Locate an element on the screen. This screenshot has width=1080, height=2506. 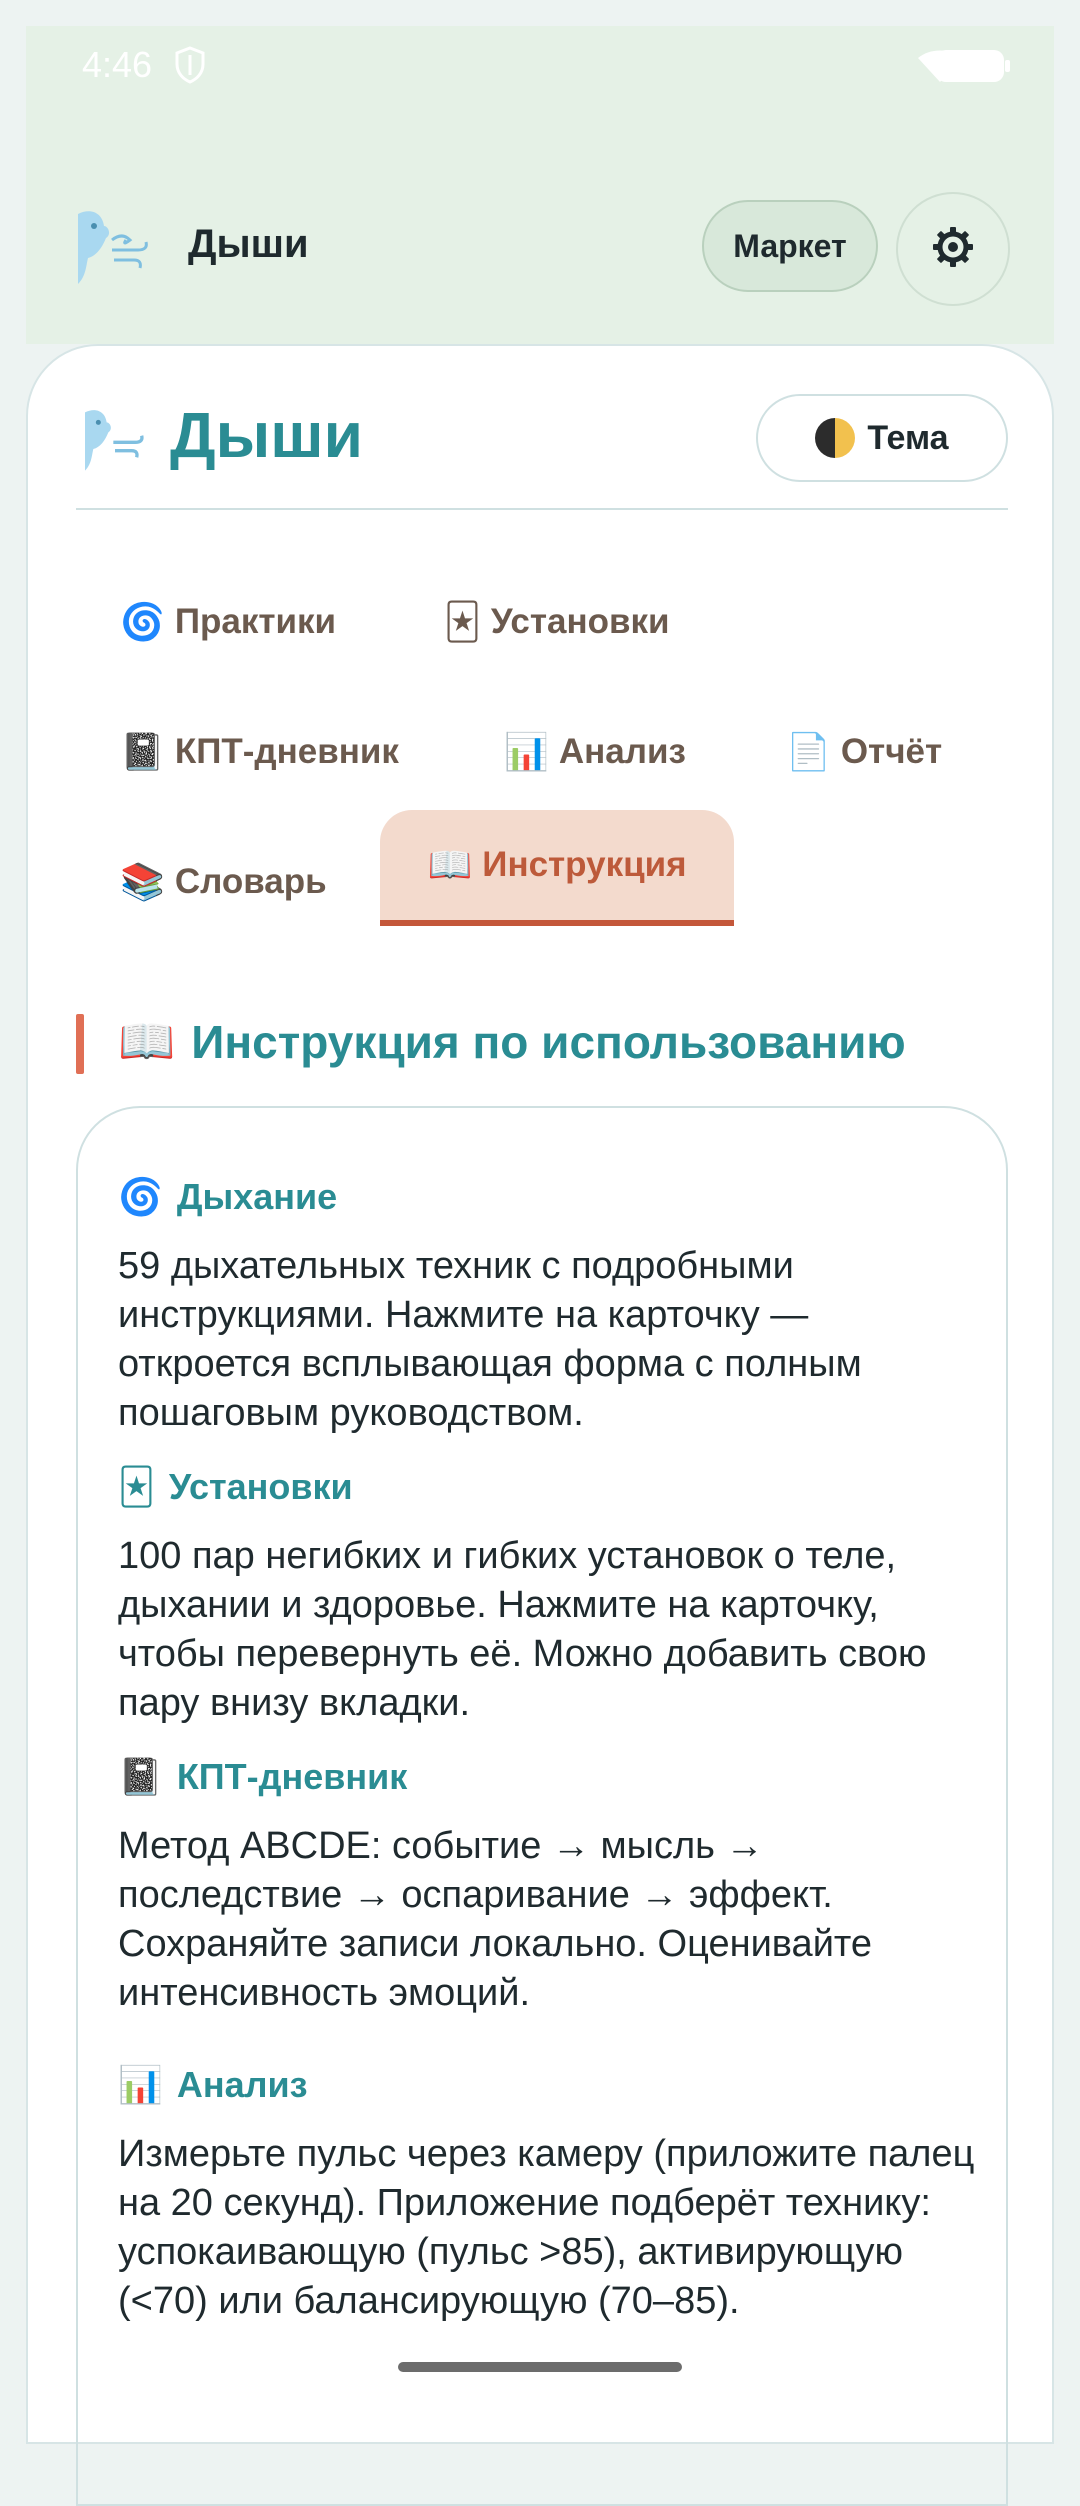
tab-label: Словарь is located at coordinates (250, 881).